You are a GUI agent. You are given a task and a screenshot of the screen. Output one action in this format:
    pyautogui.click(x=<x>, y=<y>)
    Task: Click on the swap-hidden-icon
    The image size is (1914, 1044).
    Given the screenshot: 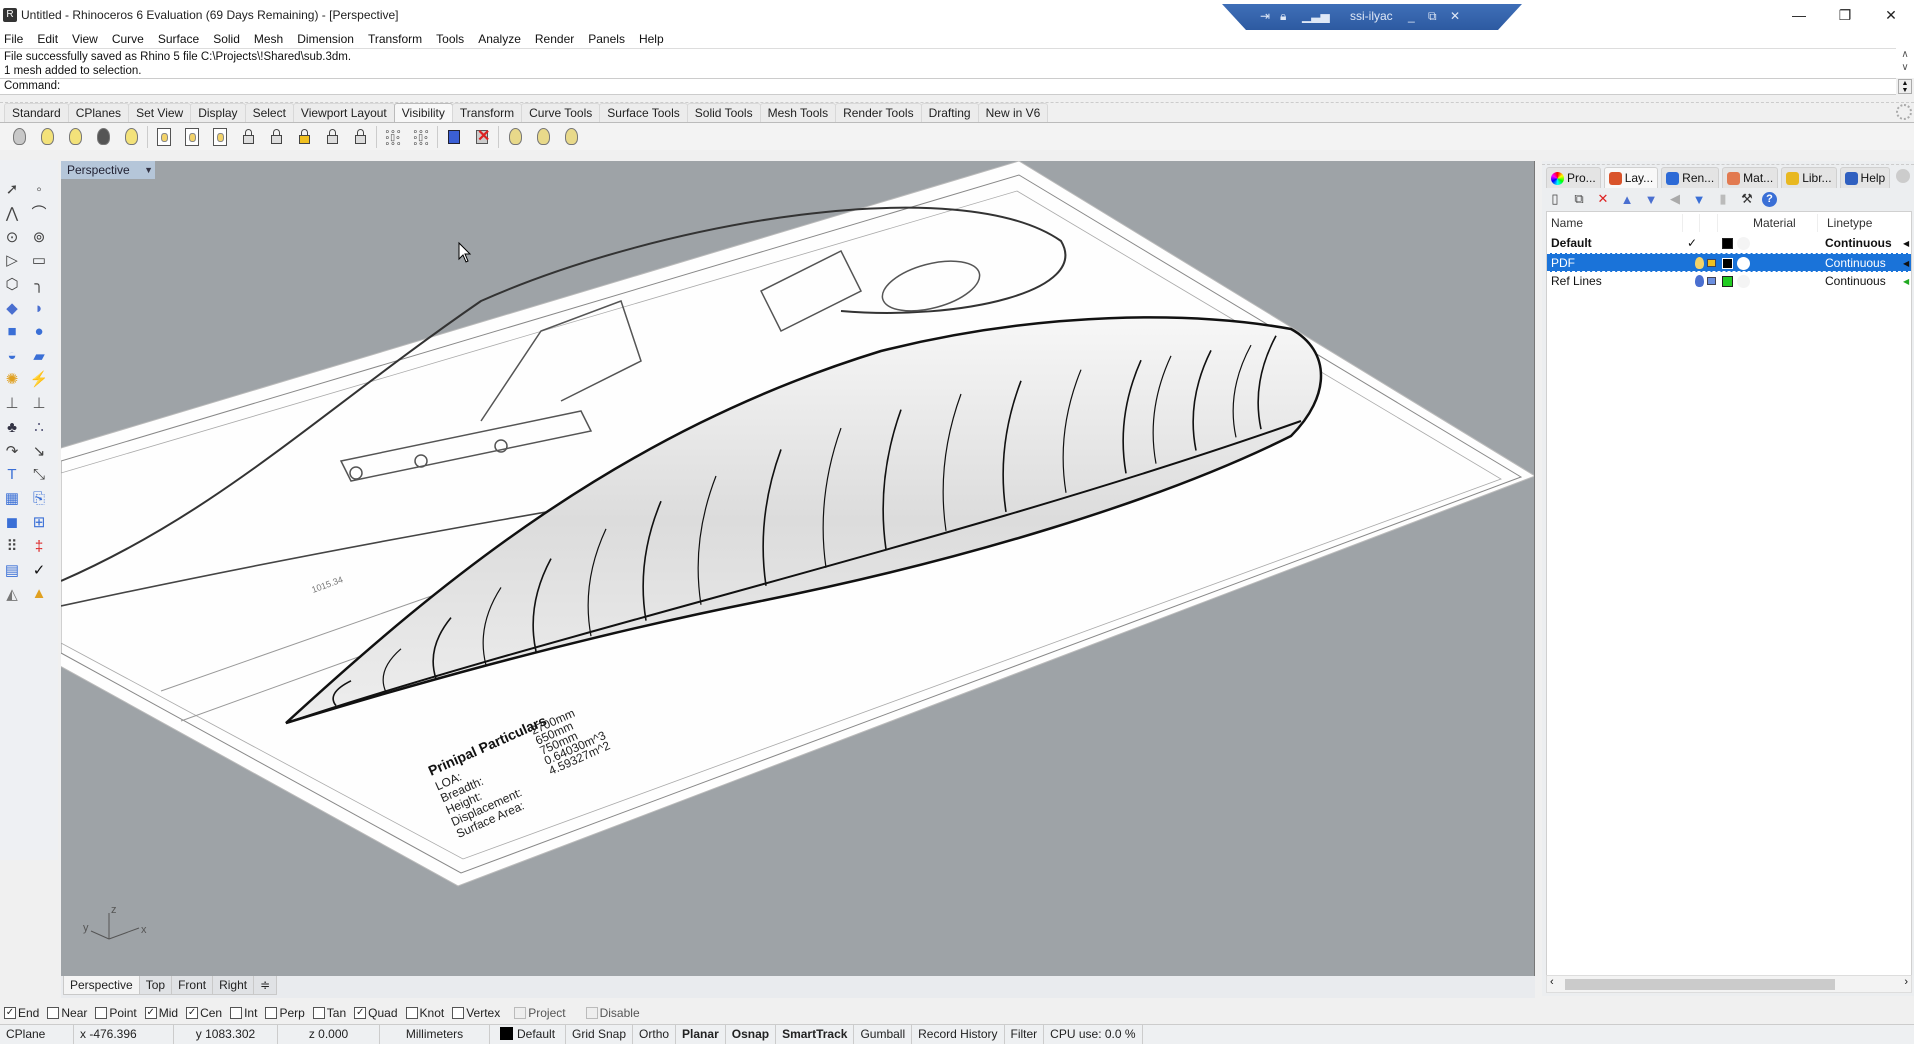 What is the action you would take?
    pyautogui.click(x=131, y=137)
    